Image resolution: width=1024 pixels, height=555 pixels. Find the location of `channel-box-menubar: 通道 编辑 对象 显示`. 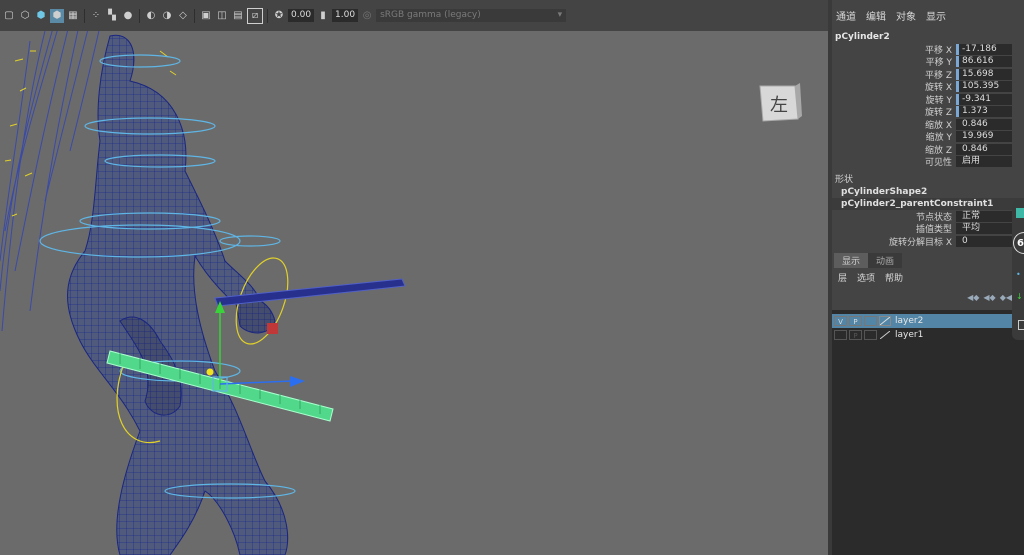

channel-box-menubar: 通道 编辑 对象 显示 is located at coordinates (928, 15).